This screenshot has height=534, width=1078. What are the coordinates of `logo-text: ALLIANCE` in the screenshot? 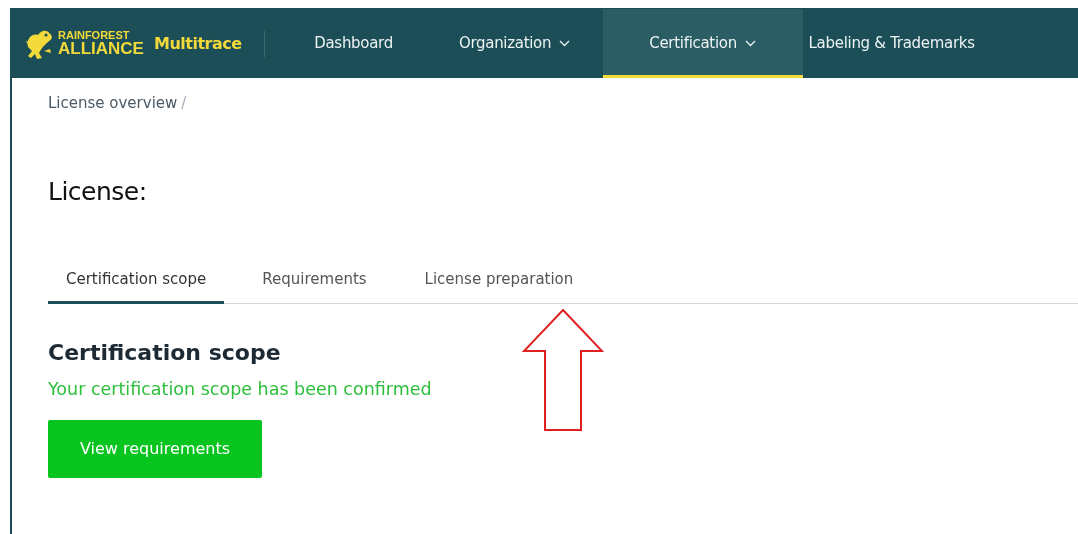 It's located at (101, 48).